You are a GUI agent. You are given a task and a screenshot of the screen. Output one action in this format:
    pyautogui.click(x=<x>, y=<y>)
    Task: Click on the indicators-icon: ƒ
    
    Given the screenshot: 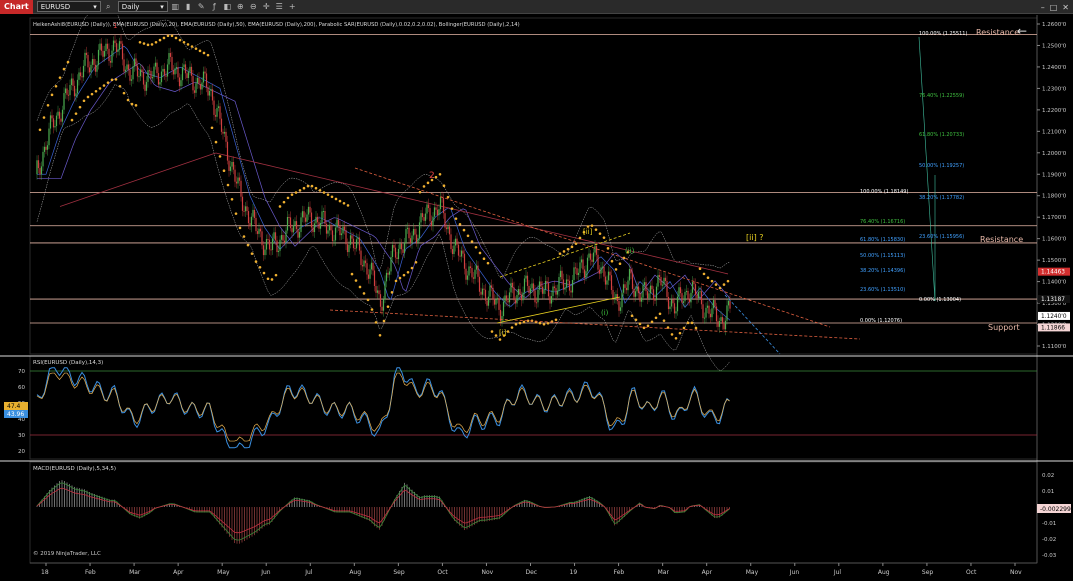 What is the action you would take?
    pyautogui.click(x=214, y=6)
    